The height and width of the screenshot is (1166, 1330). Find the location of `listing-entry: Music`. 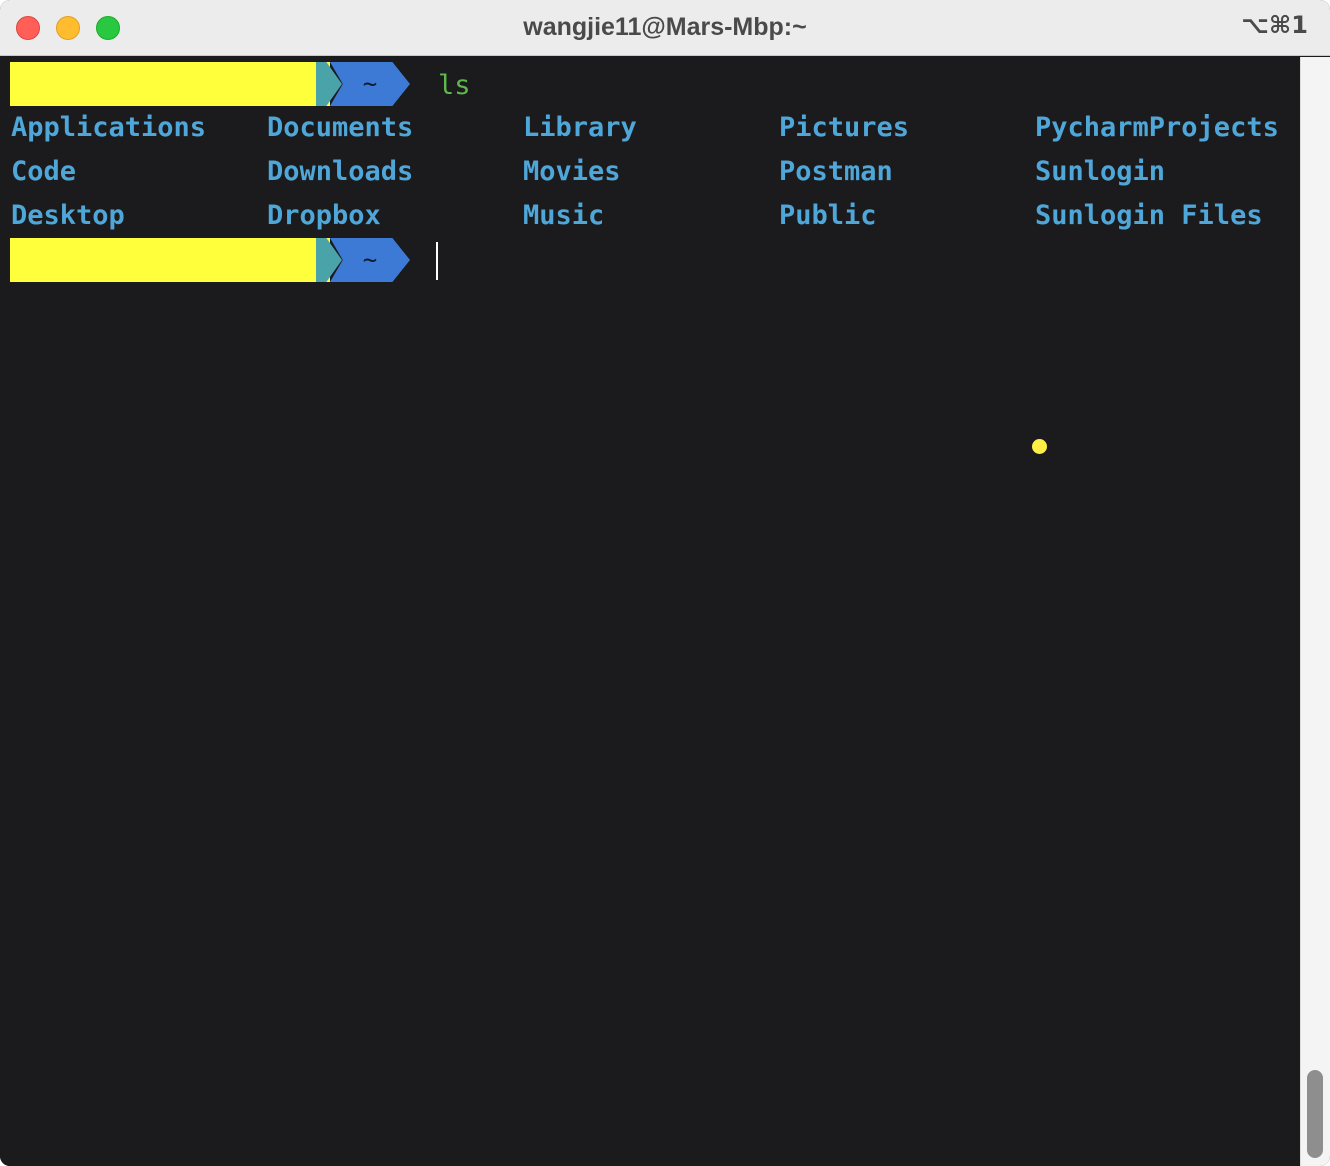

listing-entry: Music is located at coordinates (564, 215).